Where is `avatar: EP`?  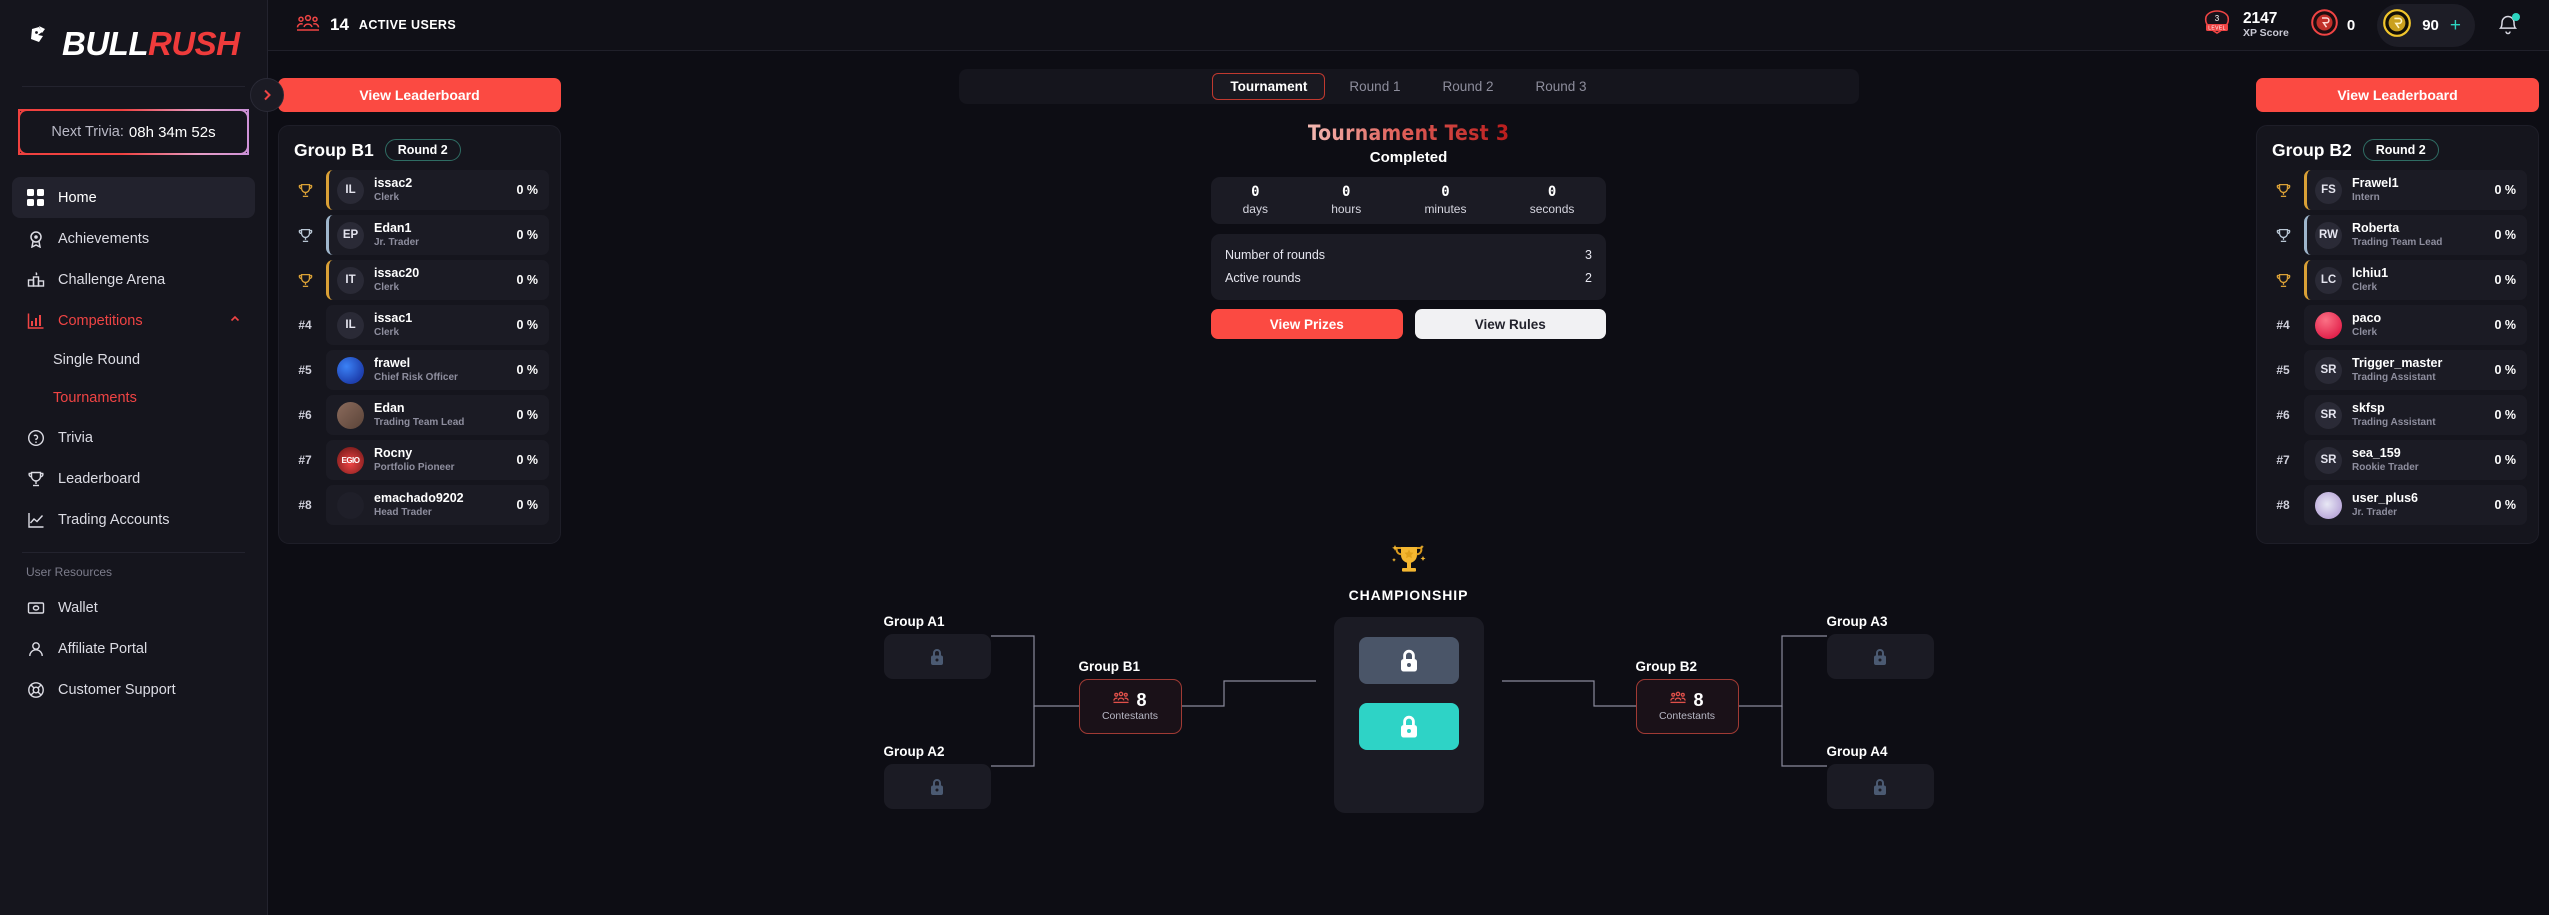
avatar: EP is located at coordinates (350, 235).